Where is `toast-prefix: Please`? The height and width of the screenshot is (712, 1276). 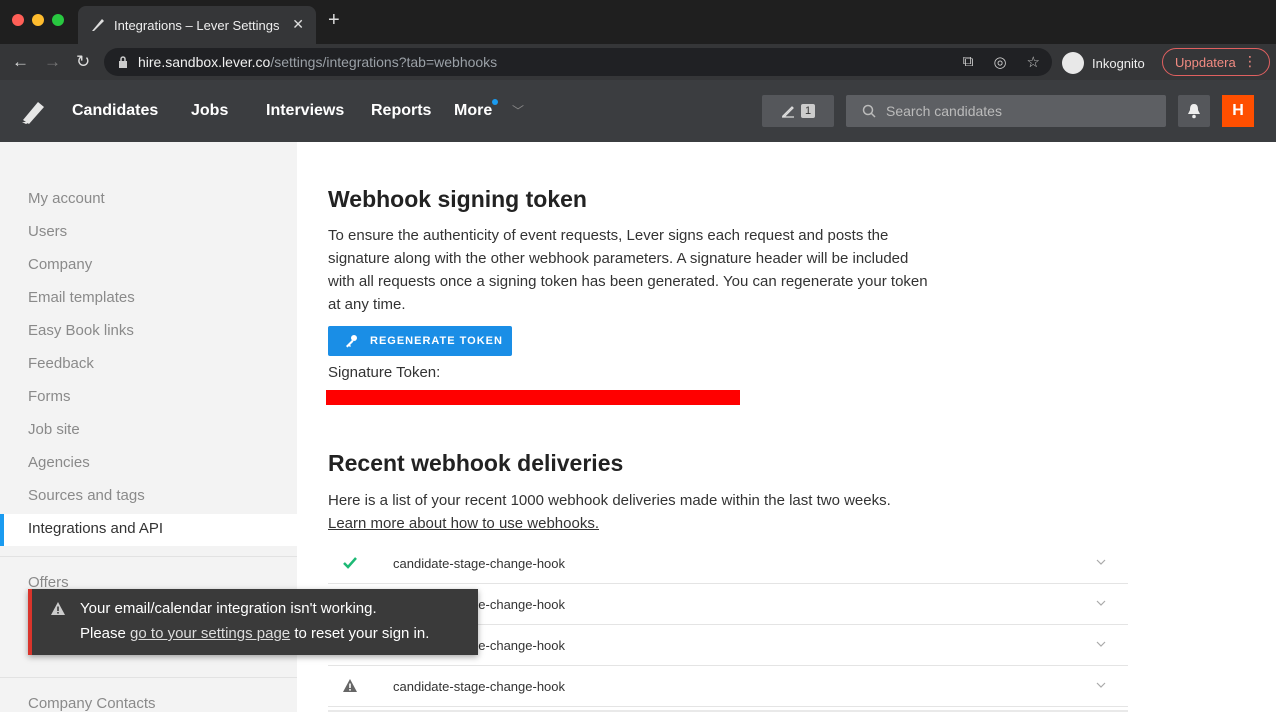 toast-prefix: Please is located at coordinates (105, 633).